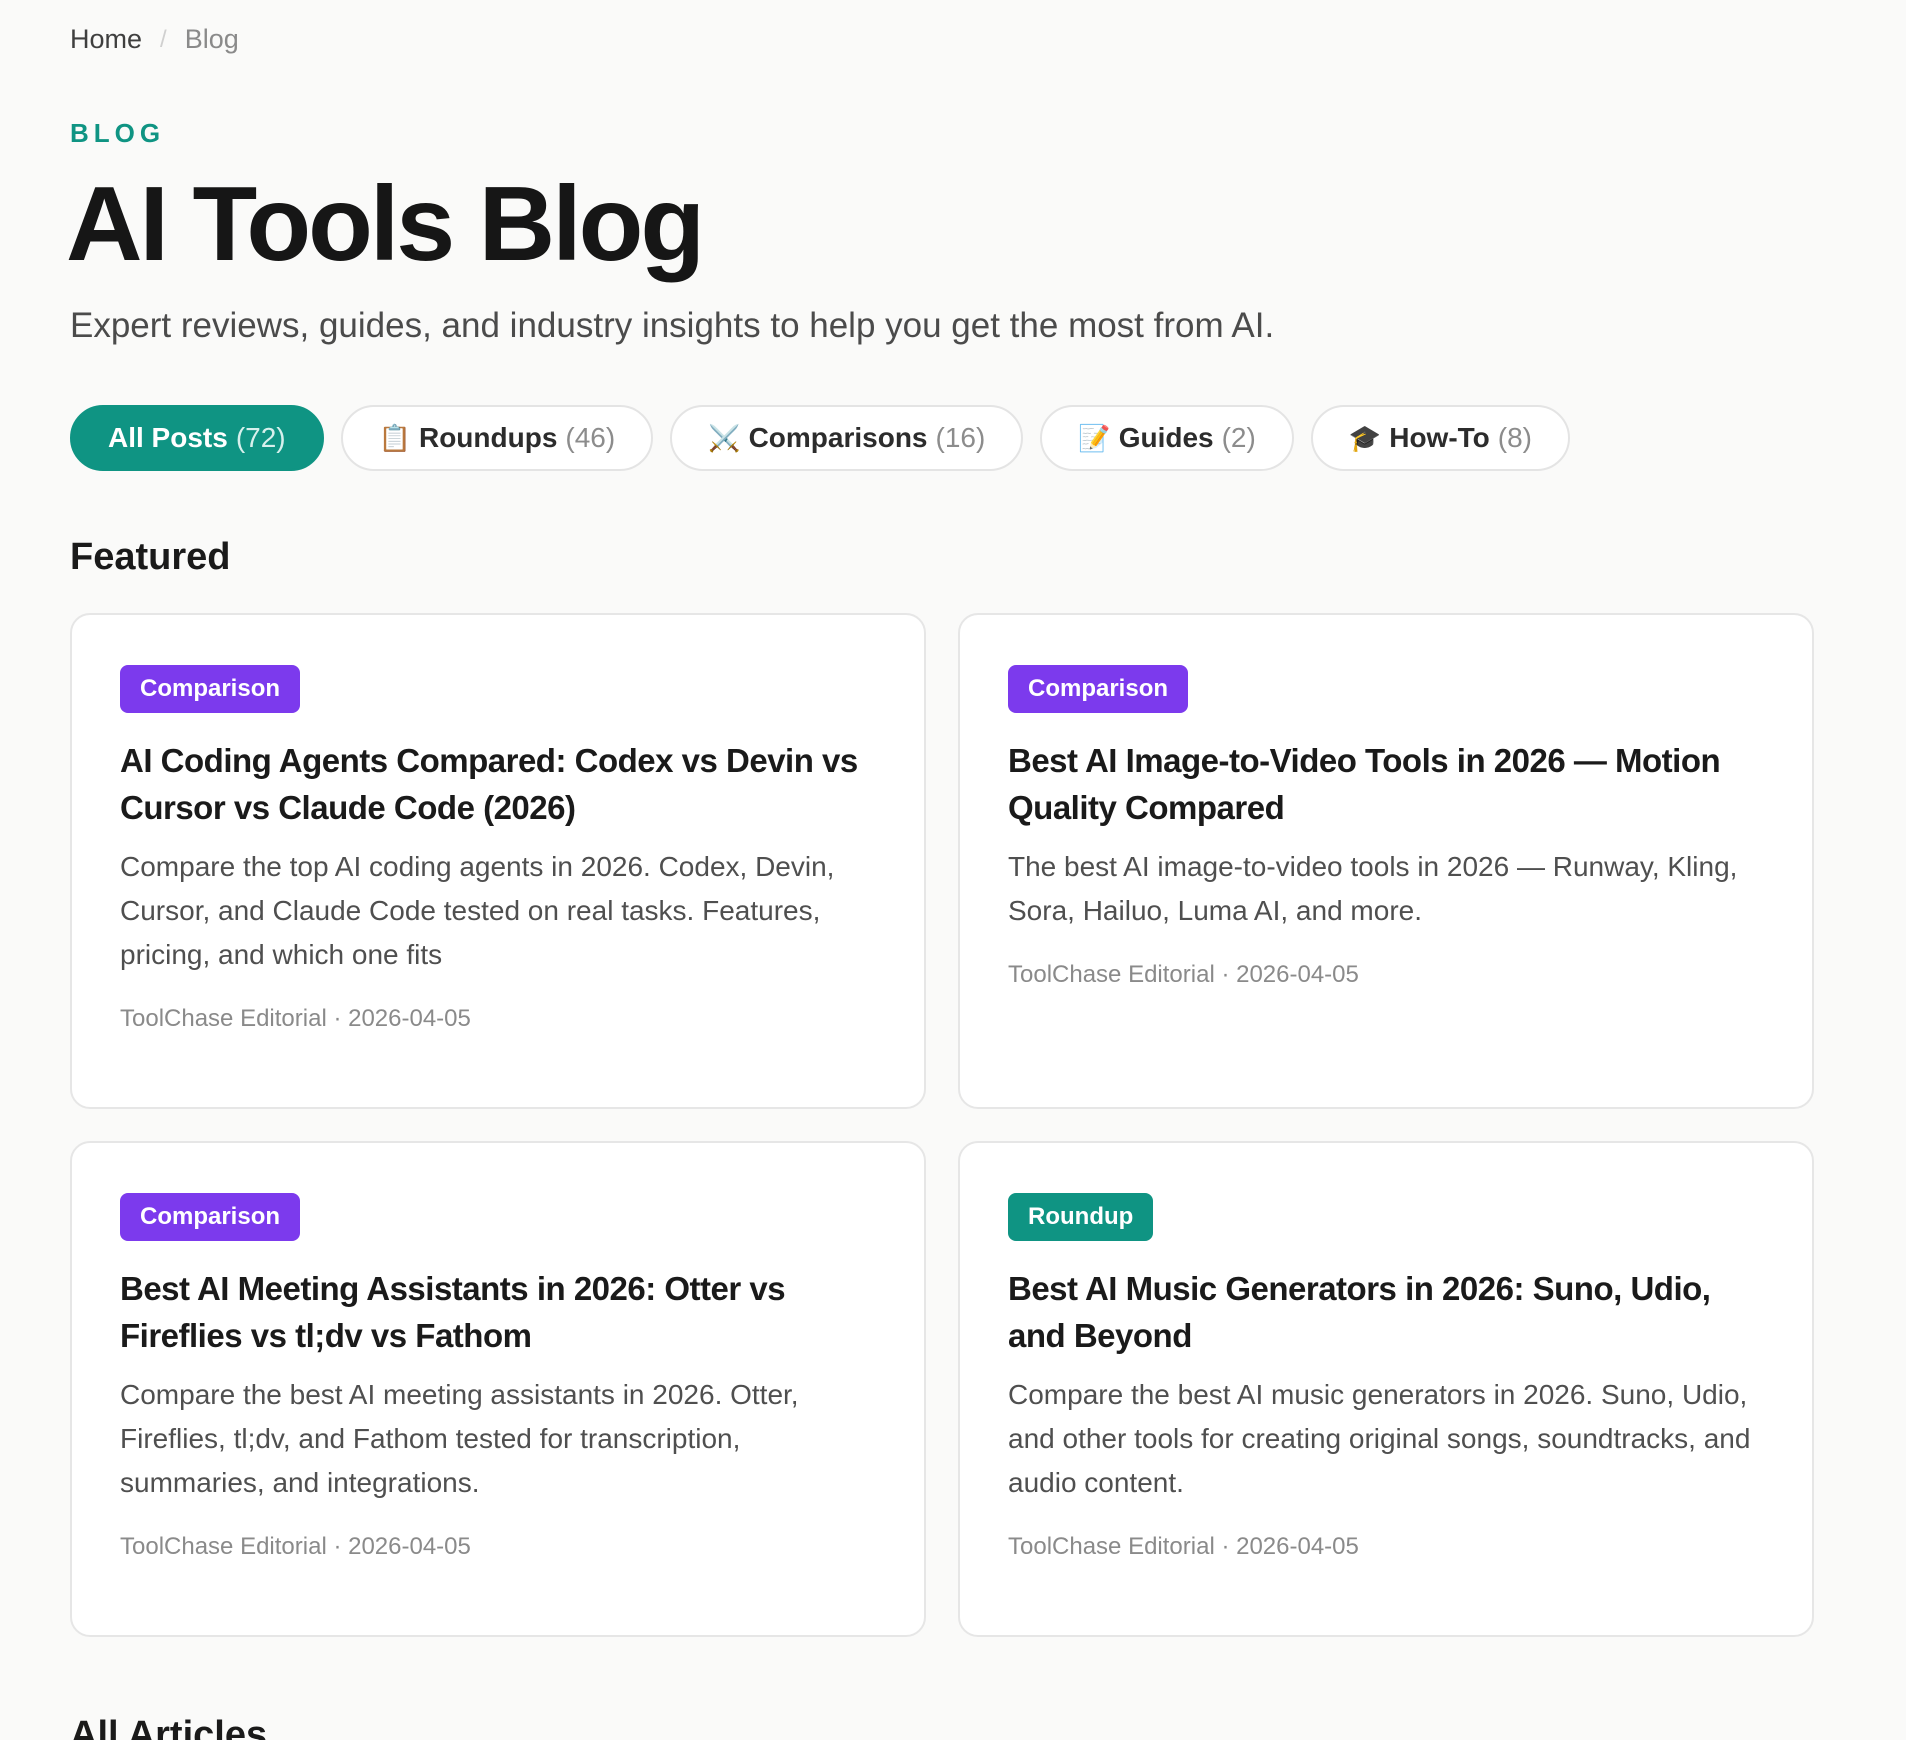 The image size is (1906, 1740). I want to click on filter-all-posts: All Posts (72), so click(197, 438).